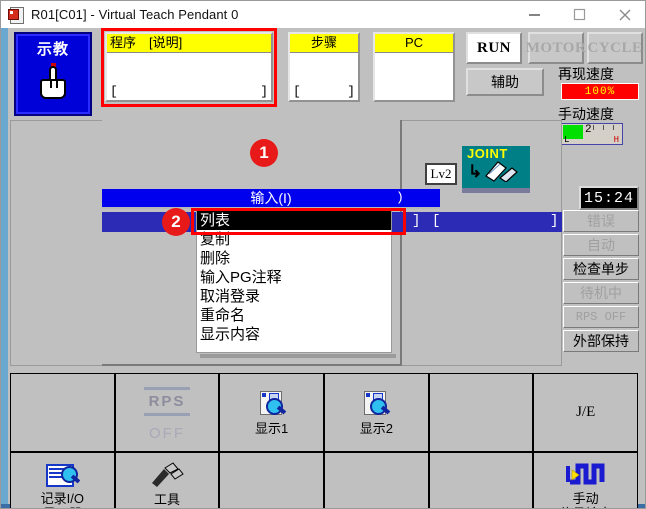  I want to click on fkey-je: J/E, so click(585, 412).